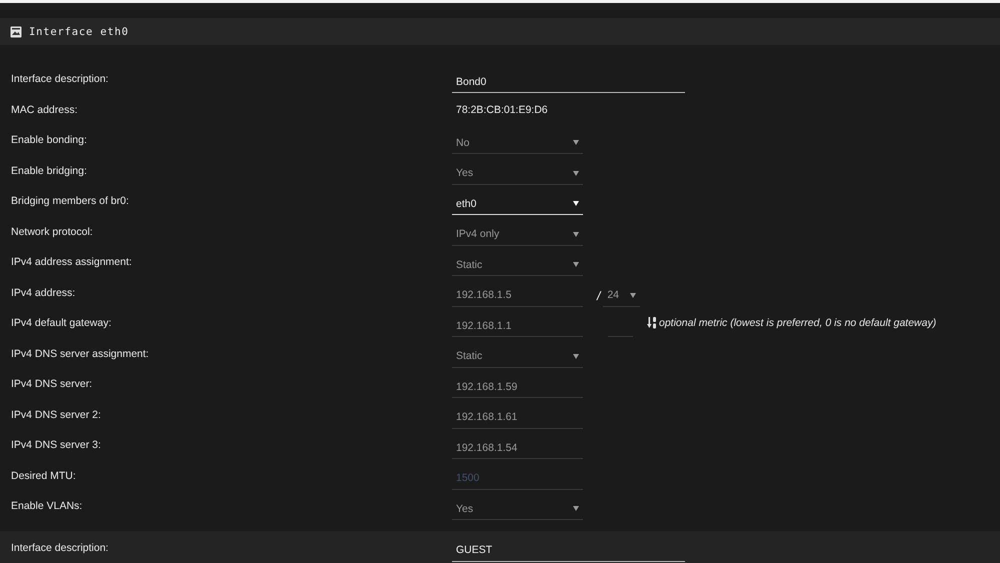  I want to click on field-label: Network protocol:, so click(52, 232).